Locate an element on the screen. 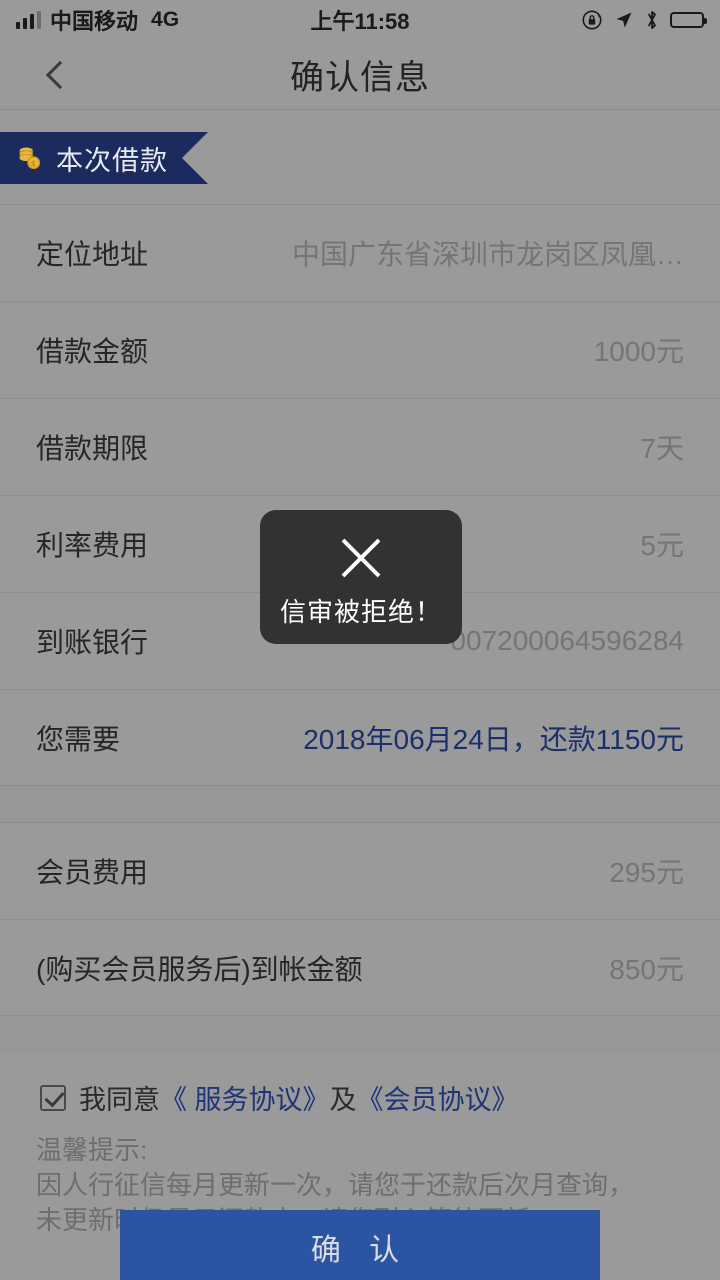  table-row: (购买会员服务后)到帐金额 850元 is located at coordinates (360, 967).